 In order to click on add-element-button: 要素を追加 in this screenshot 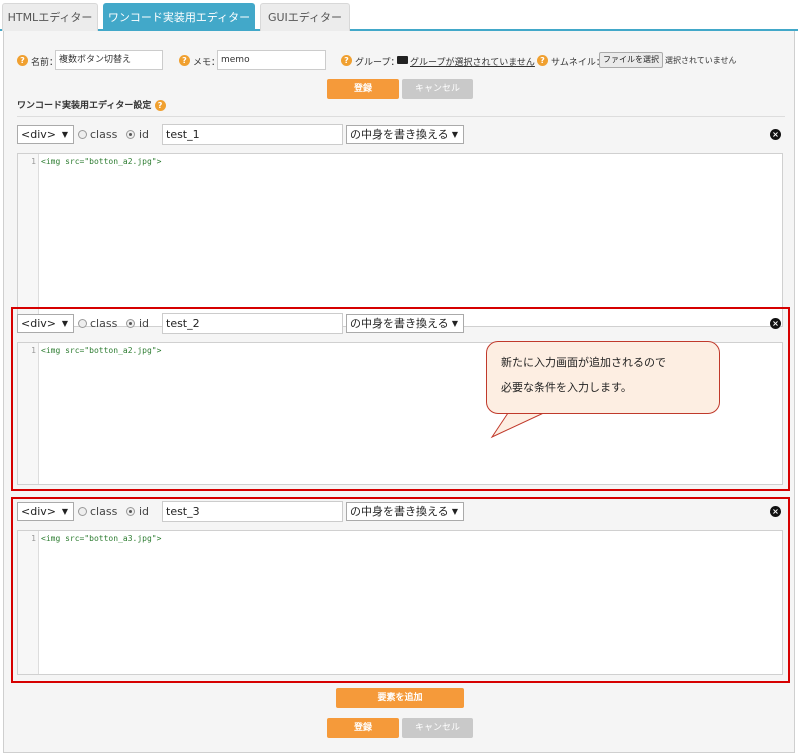, I will do `click(400, 698)`.